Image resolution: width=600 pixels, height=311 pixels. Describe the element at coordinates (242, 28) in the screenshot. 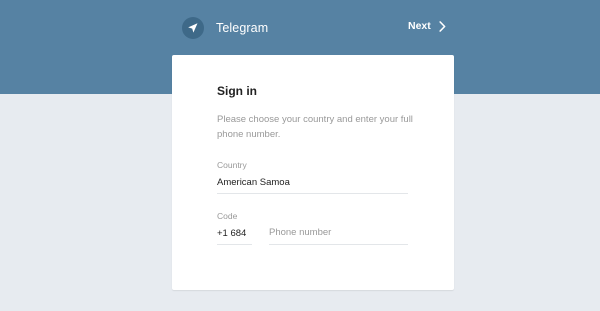

I see `brand-name: Telegram` at that location.